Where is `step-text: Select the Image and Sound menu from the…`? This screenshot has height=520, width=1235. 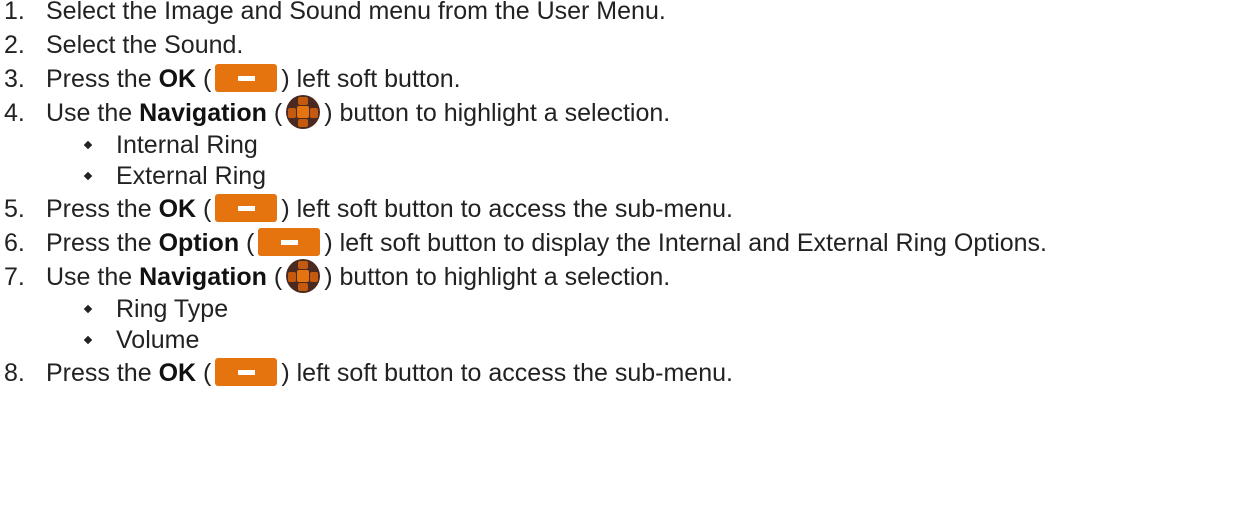 step-text: Select the Image and Sound menu from the… is located at coordinates (356, 12).